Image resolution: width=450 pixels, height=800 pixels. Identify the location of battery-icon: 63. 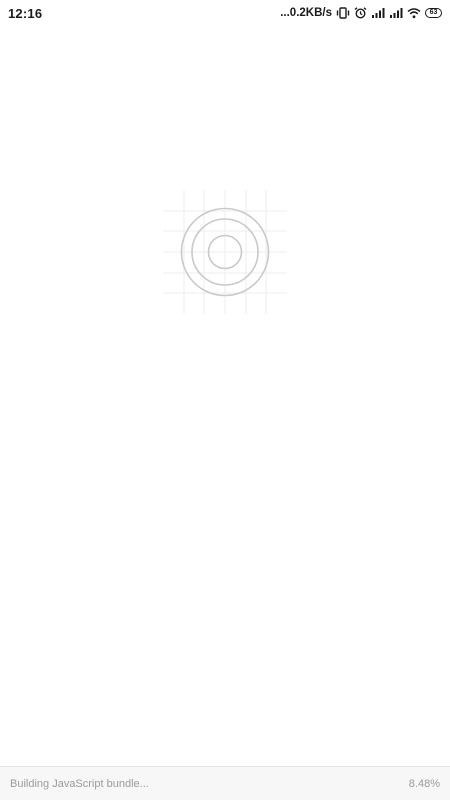
(433, 13).